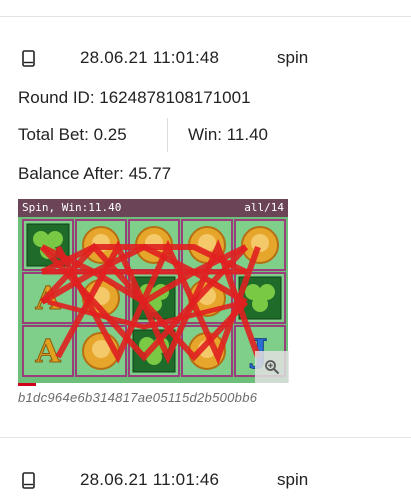 The image size is (411, 500). I want to click on entry-datetime: 28.06.21 11:01:46, so click(150, 479).